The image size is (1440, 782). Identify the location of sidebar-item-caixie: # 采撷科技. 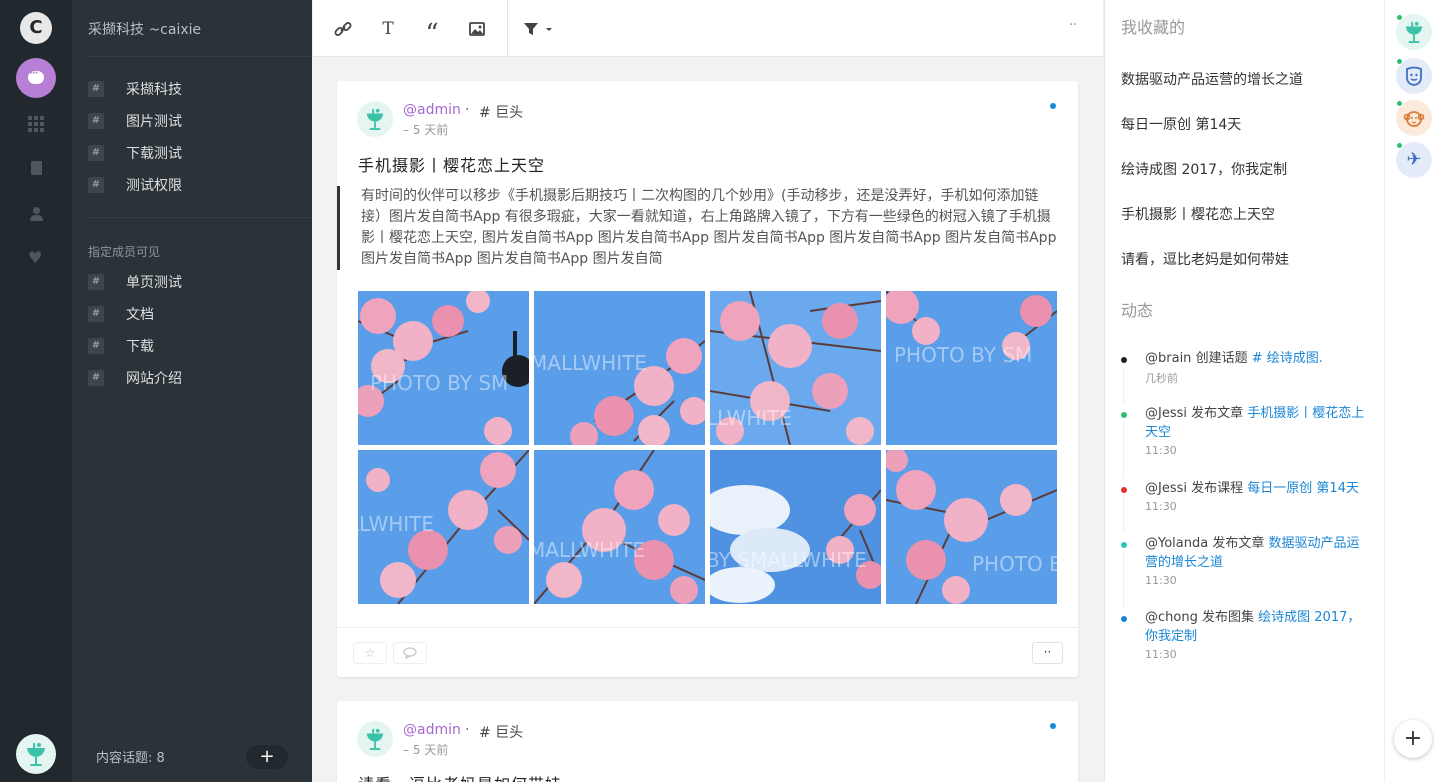
(188, 89).